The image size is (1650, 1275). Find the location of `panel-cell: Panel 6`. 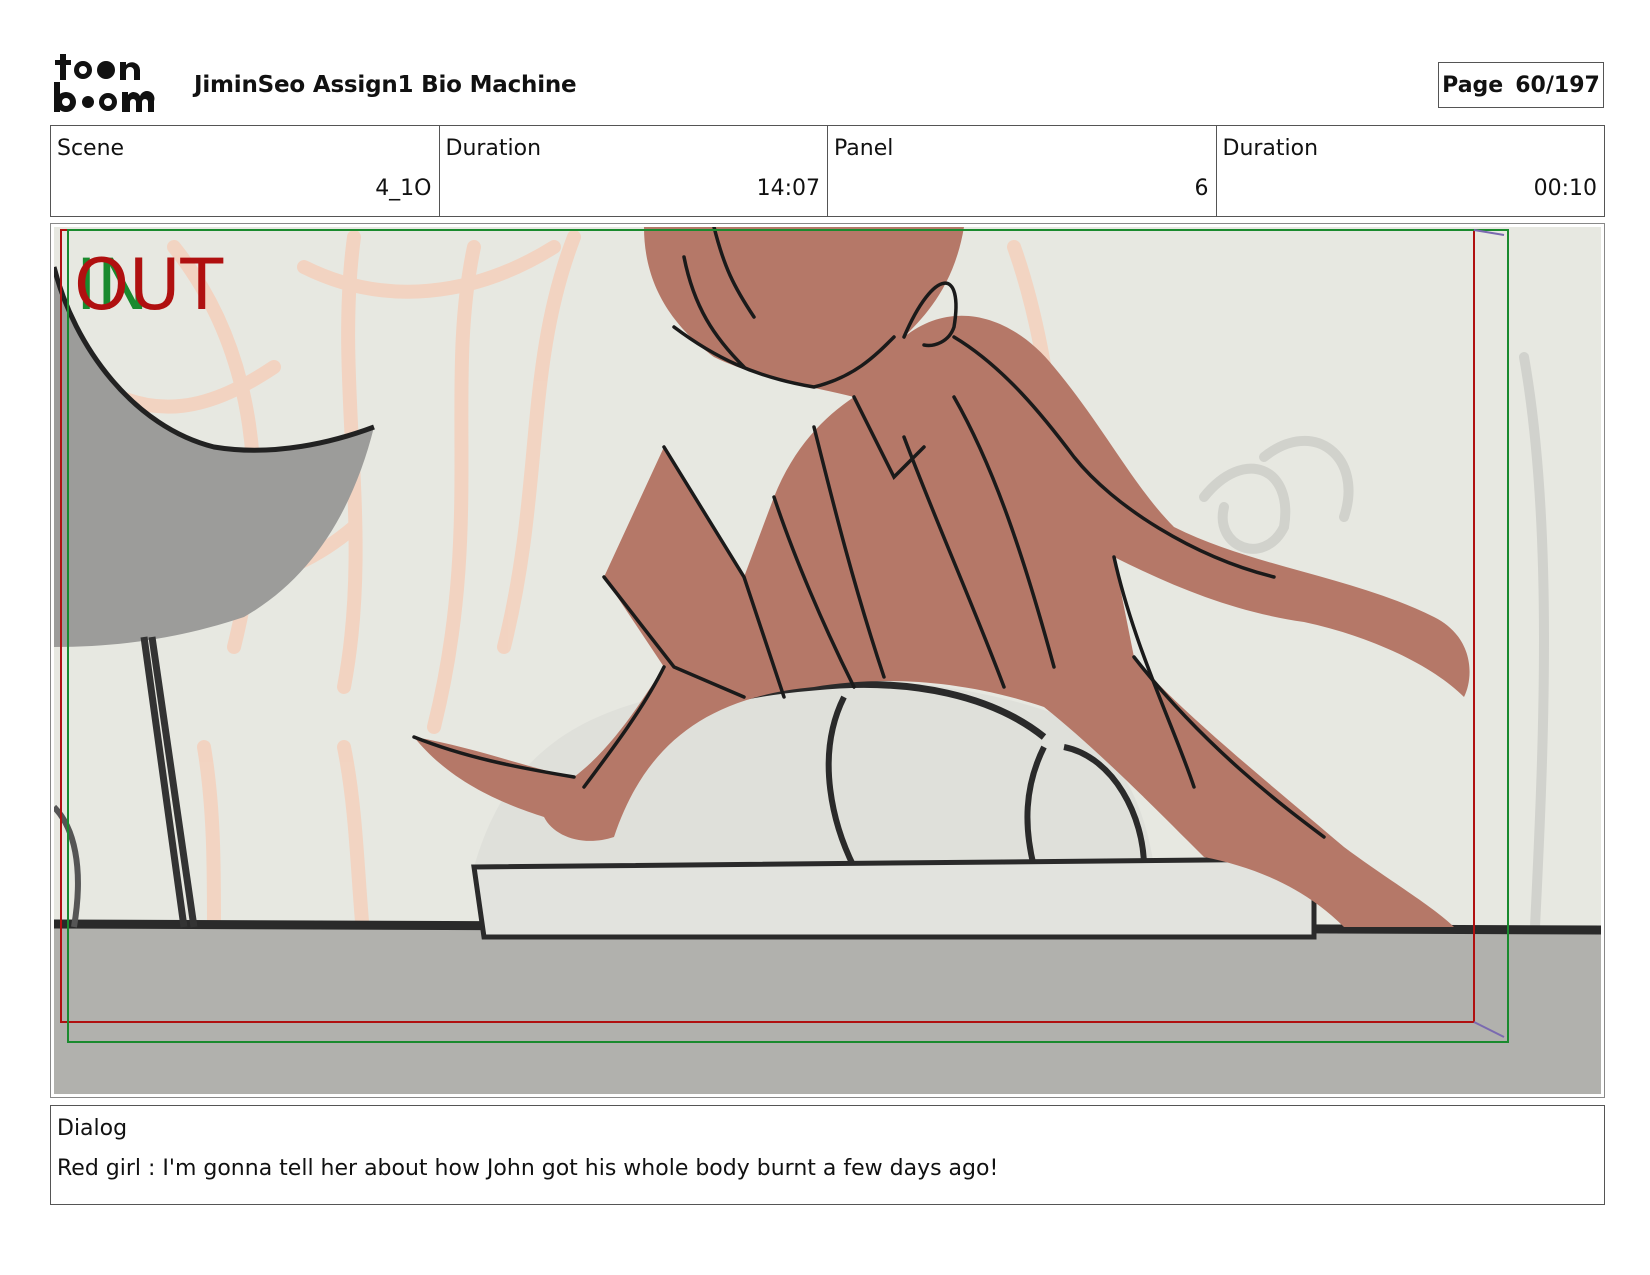

panel-cell: Panel 6 is located at coordinates (1022, 171).